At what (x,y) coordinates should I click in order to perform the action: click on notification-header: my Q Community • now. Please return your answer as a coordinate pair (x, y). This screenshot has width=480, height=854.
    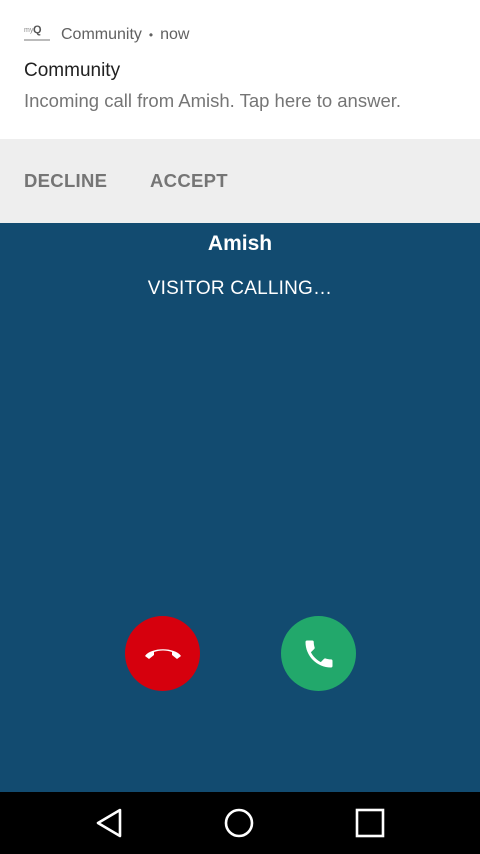
    Looking at the image, I should click on (107, 34).